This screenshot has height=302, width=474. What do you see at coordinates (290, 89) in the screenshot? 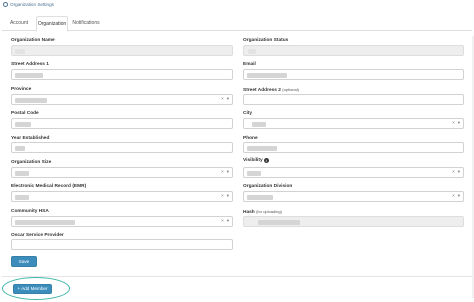
I see `optional-note: (optional)` at bounding box center [290, 89].